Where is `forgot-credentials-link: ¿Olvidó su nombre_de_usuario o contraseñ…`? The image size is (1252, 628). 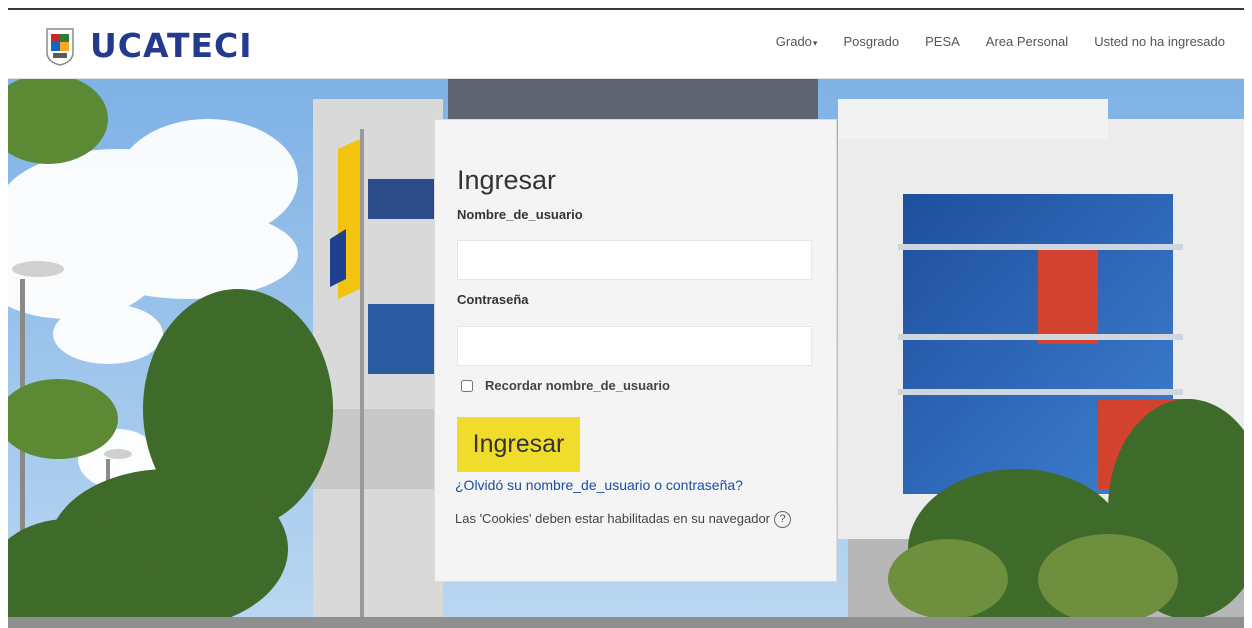 forgot-credentials-link: ¿Olvidó su nombre_de_usuario o contraseñ… is located at coordinates (599, 485).